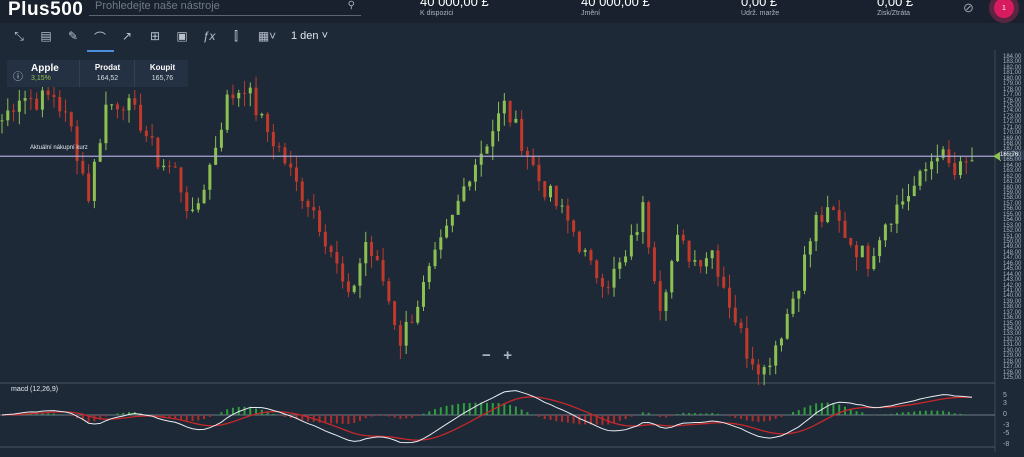 The image size is (1024, 457). I want to click on macd-tick-label: -8, so click(1006, 445).